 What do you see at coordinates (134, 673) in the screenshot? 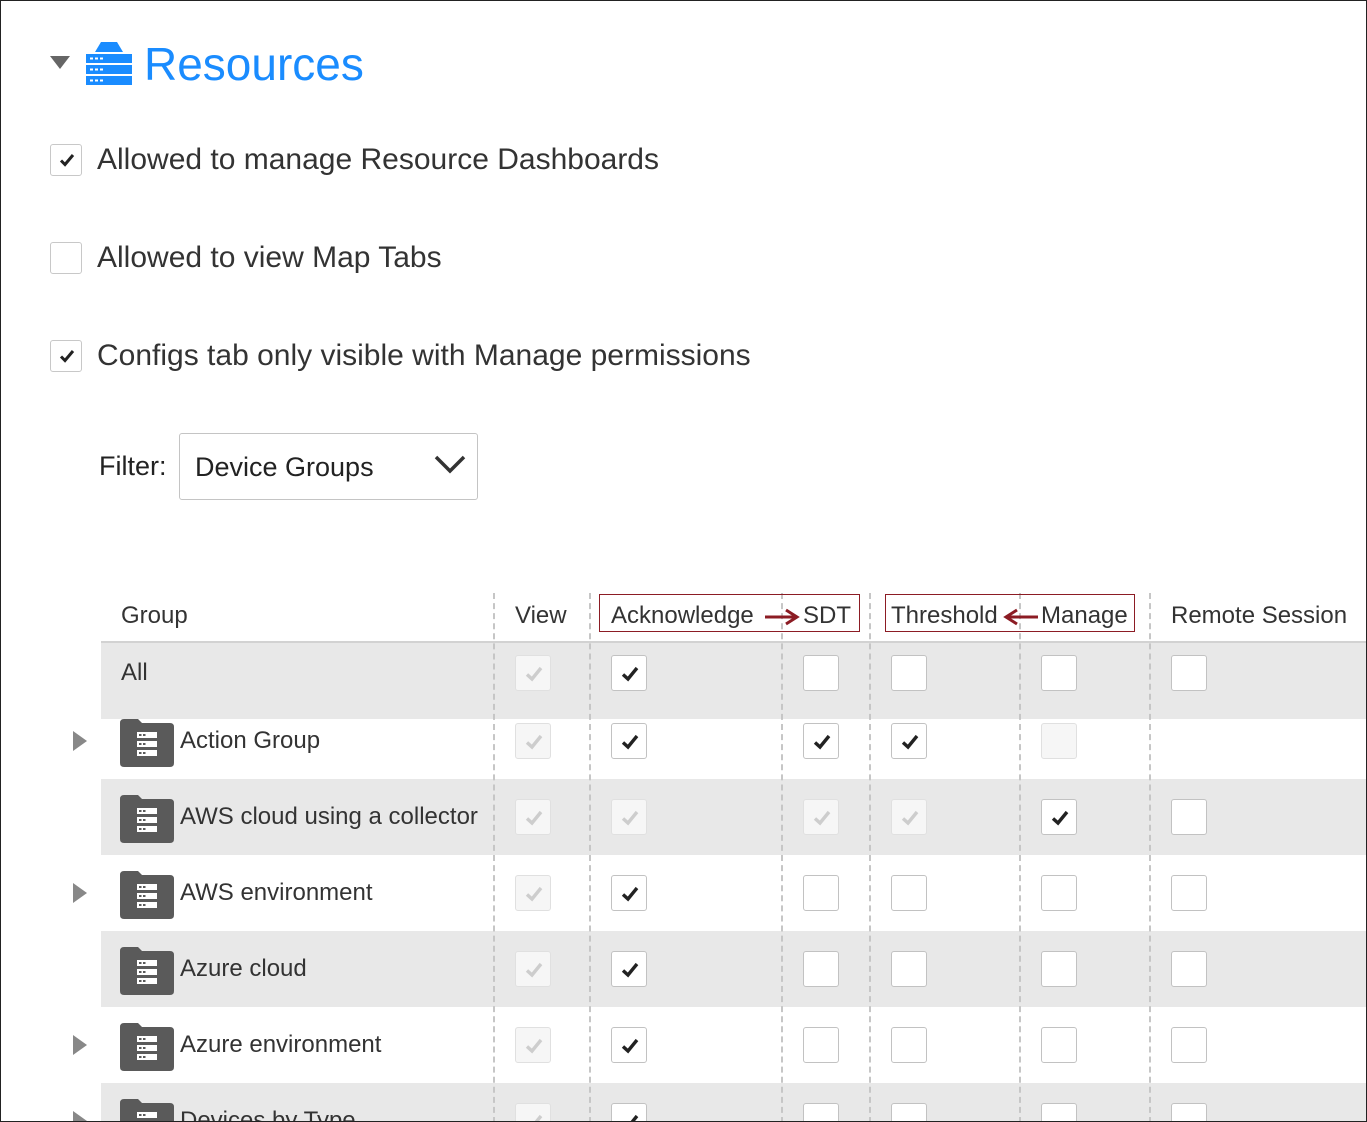
I see `group-name: All` at bounding box center [134, 673].